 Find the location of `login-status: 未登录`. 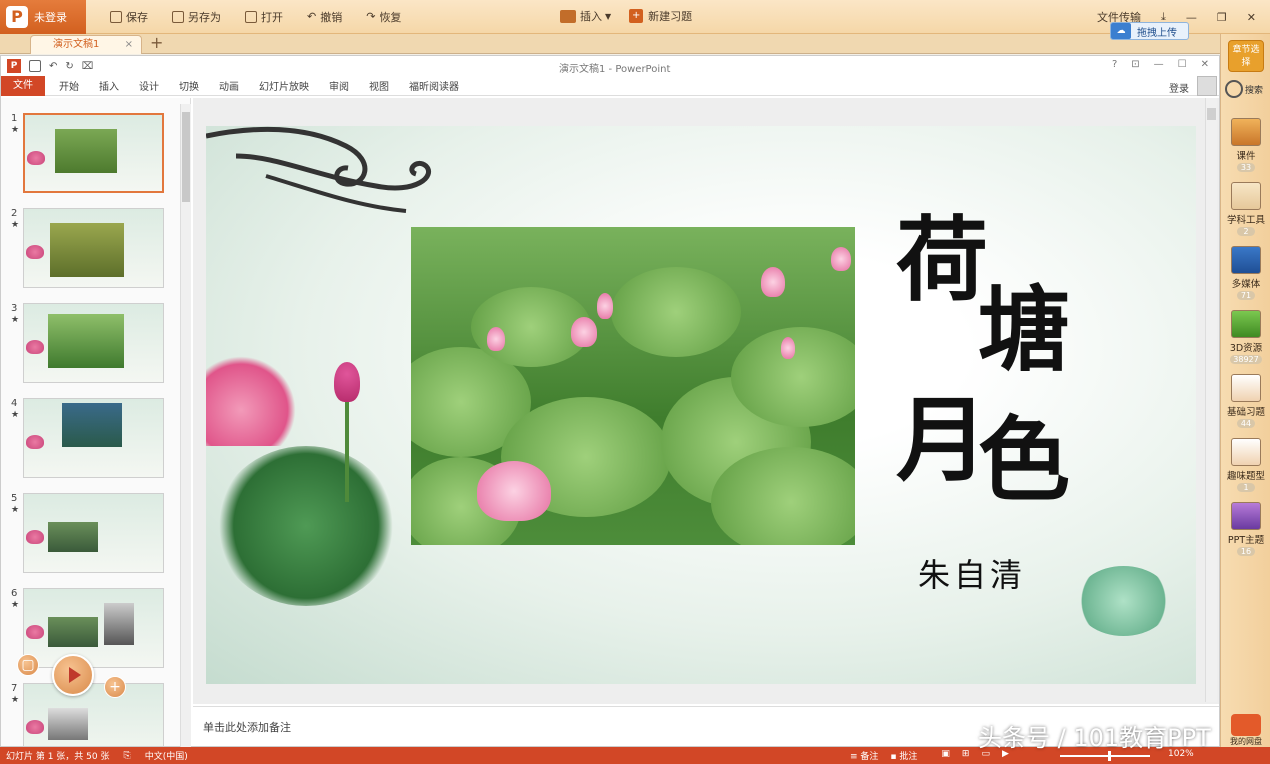

login-status: 未登录 is located at coordinates (50, 17).